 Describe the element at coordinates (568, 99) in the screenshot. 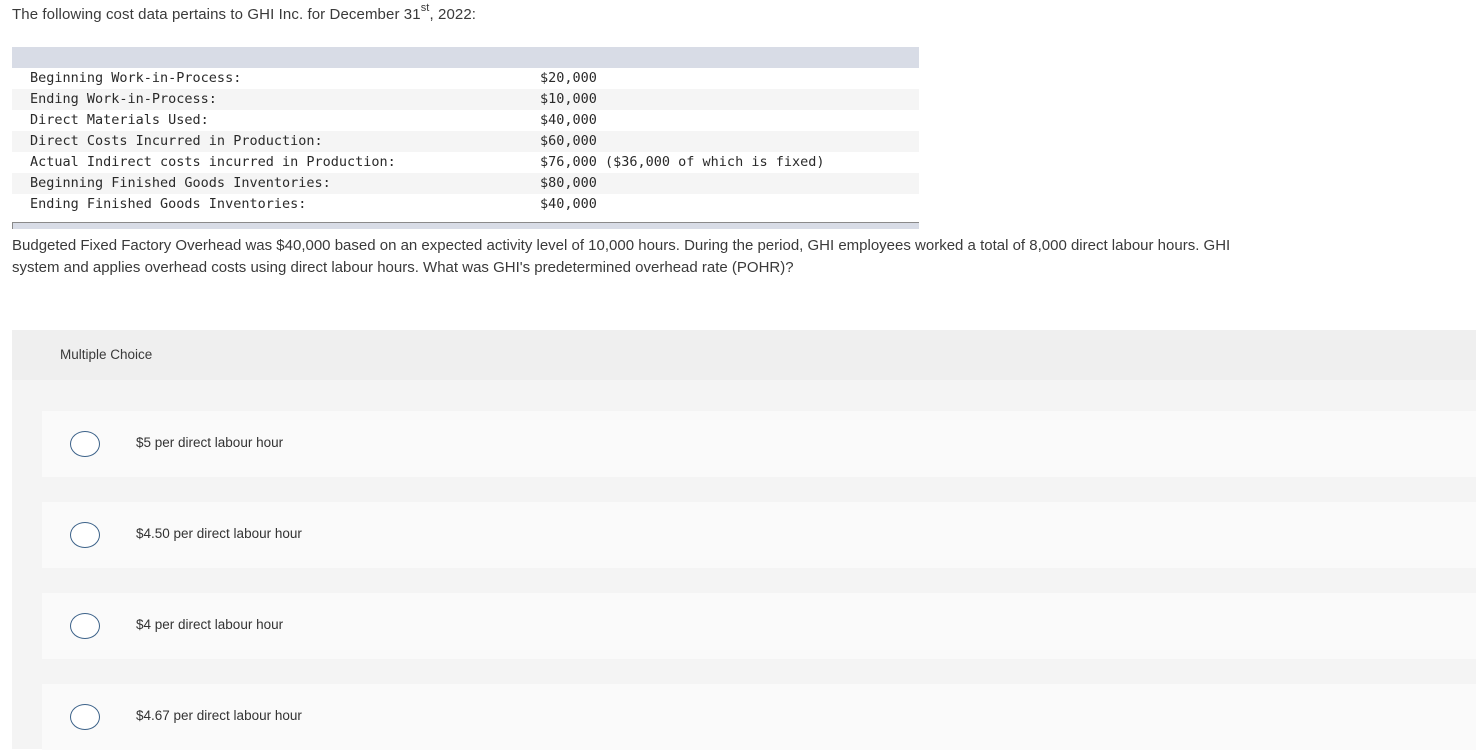

I see `row-value: $10,000` at that location.